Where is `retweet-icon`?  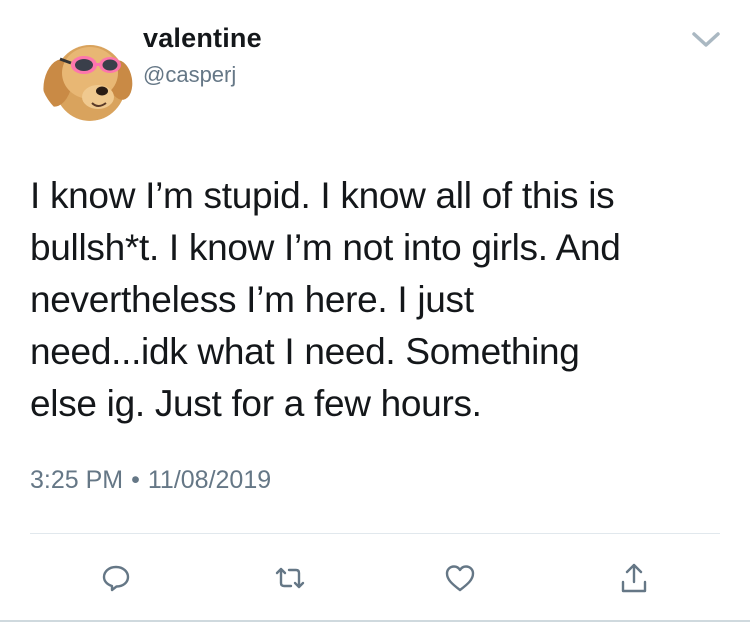
retweet-icon is located at coordinates (290, 578).